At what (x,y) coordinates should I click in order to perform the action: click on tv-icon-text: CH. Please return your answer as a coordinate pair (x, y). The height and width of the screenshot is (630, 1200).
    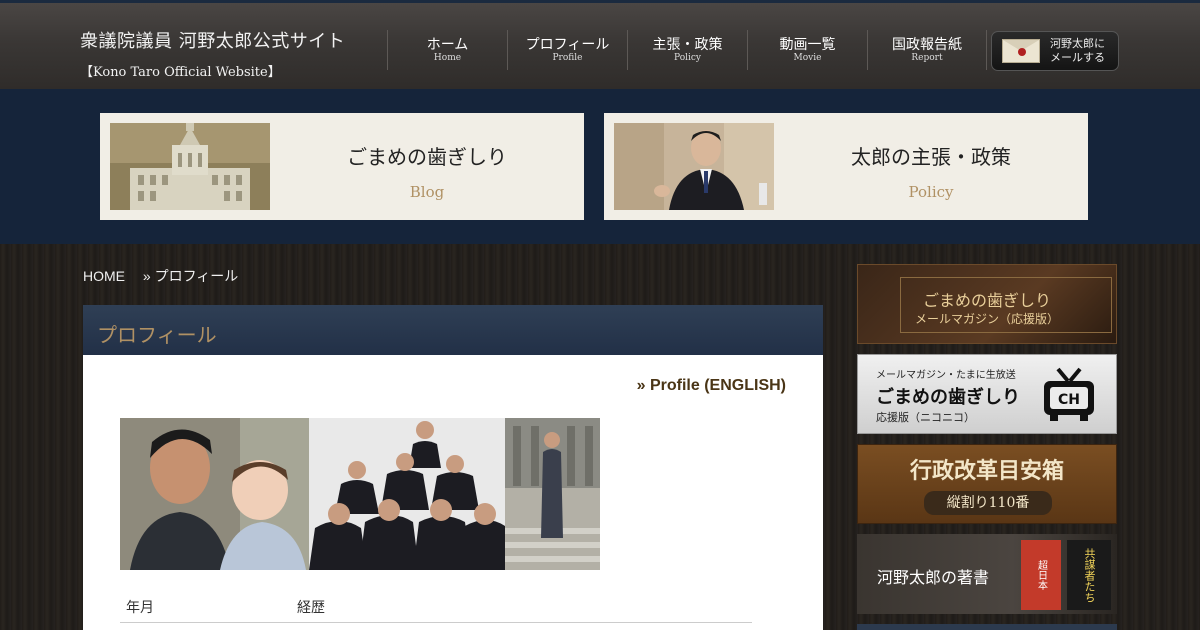
    Looking at the image, I should click on (1069, 400).